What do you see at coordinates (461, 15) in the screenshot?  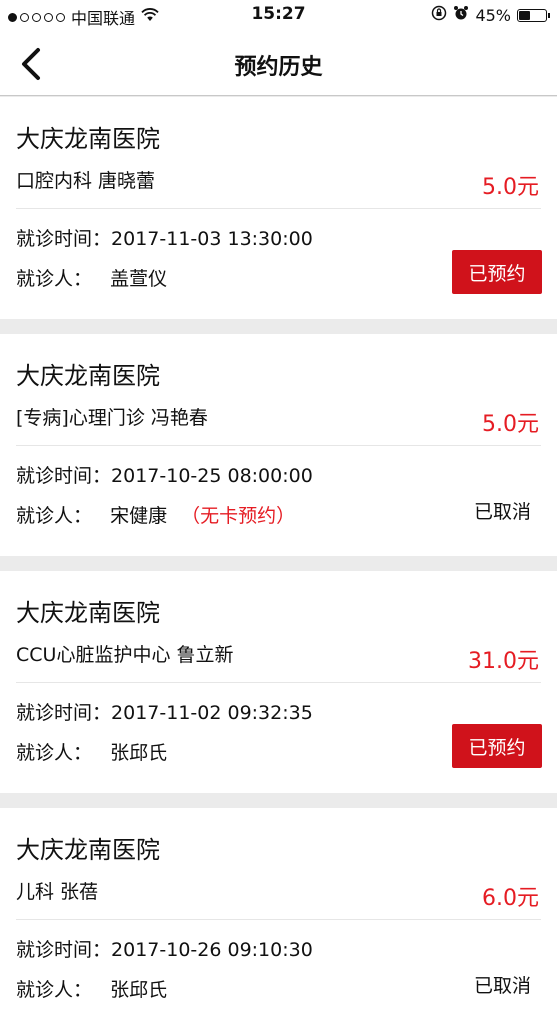 I see `alarm-icon` at bounding box center [461, 15].